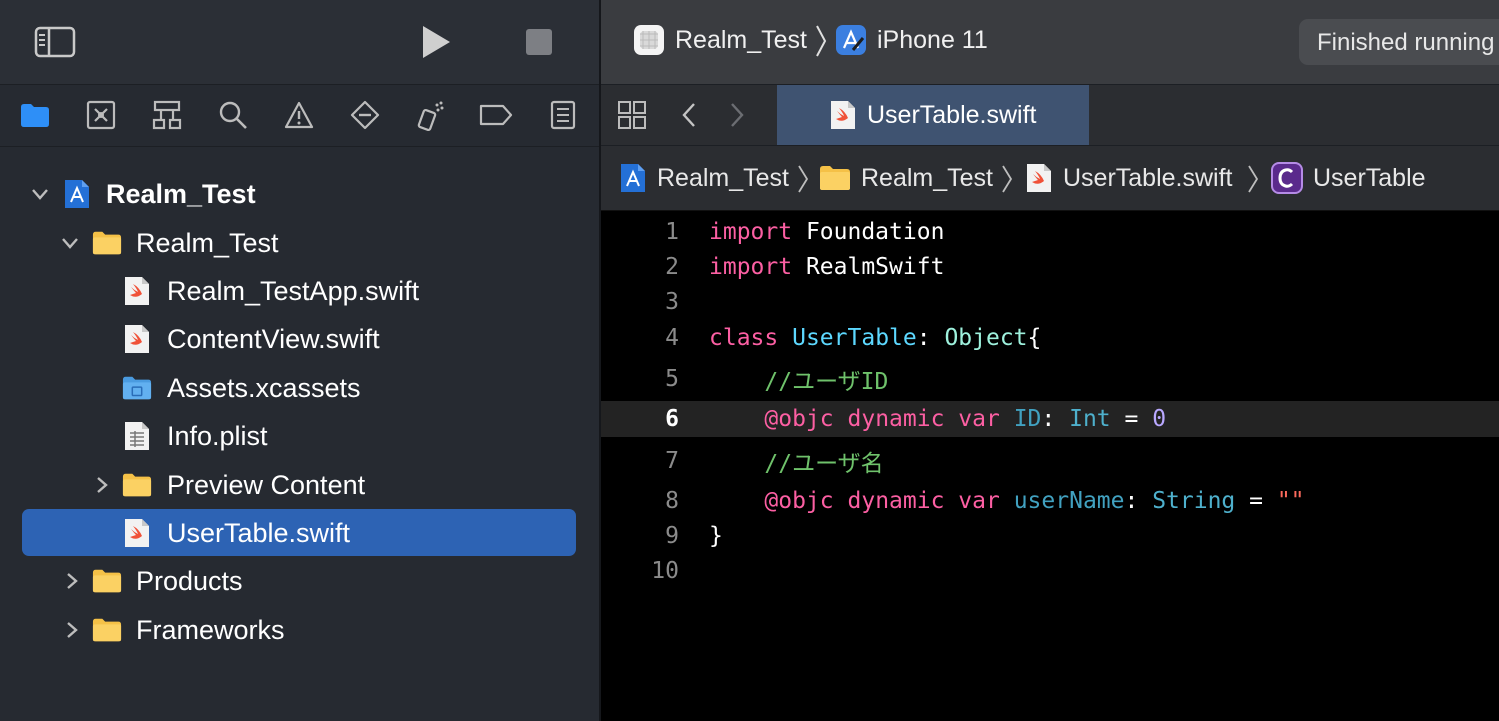 The height and width of the screenshot is (721, 1499). I want to click on code-text: @objc dynamic var ID: Int = 0, so click(965, 419).